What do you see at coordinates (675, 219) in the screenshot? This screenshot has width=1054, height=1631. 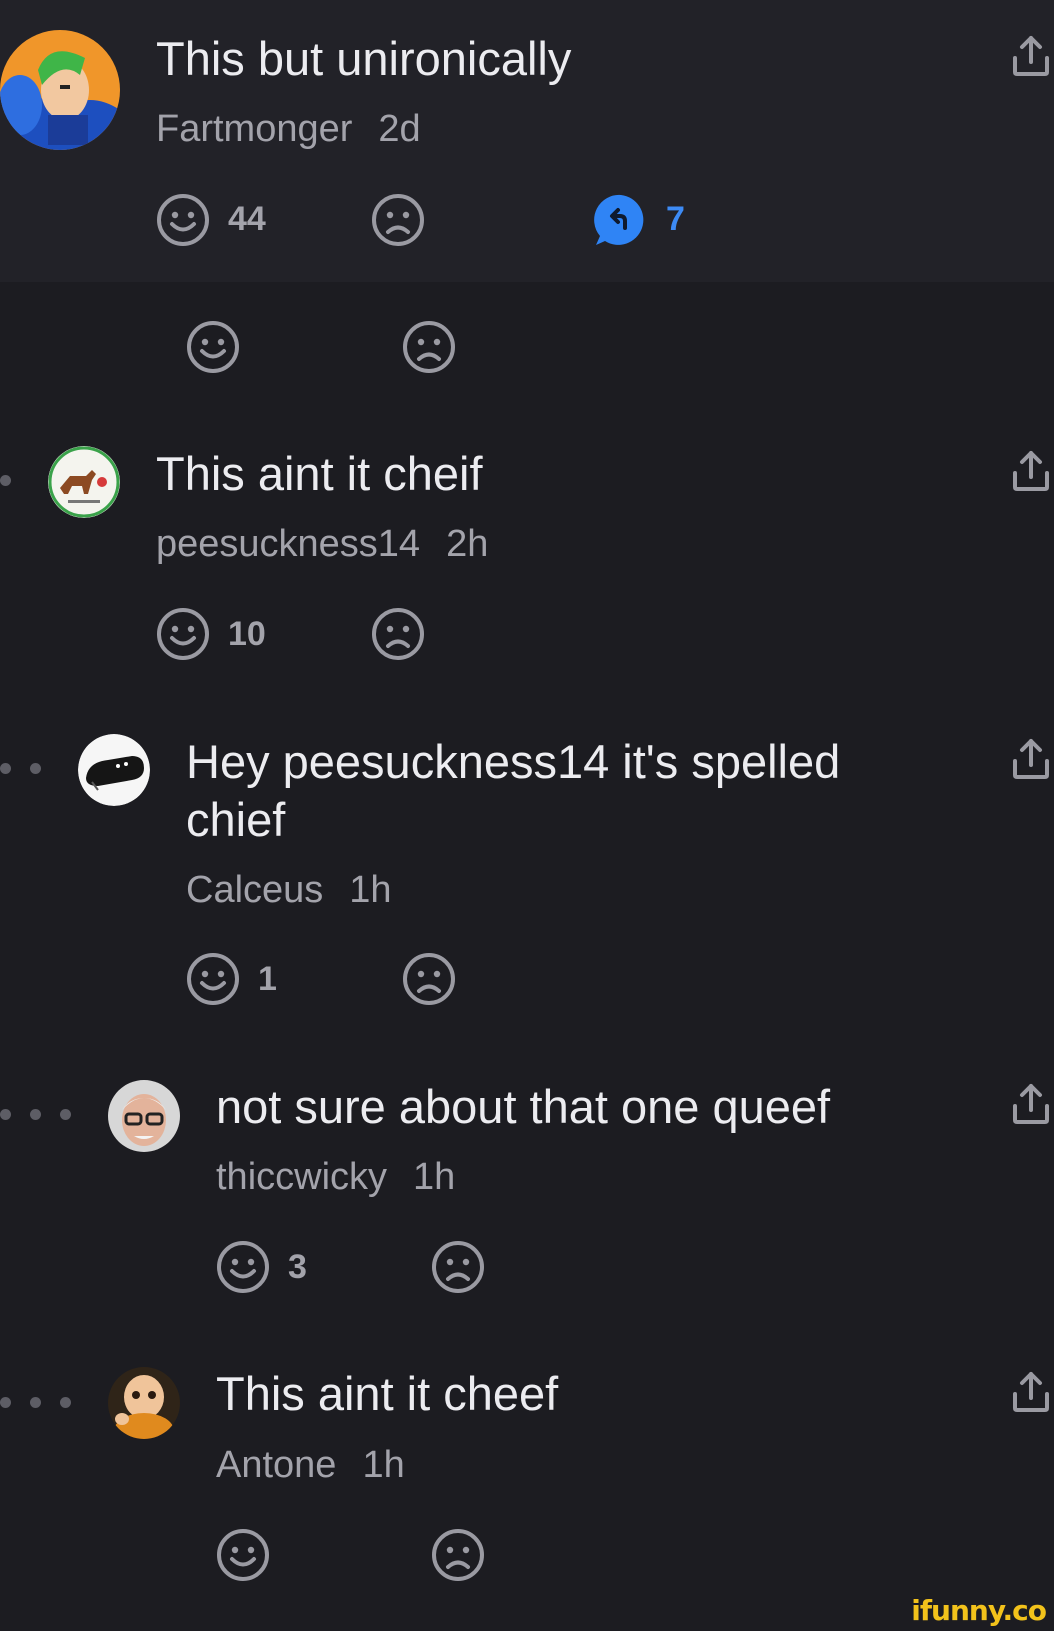 I see `reply-count: 7` at bounding box center [675, 219].